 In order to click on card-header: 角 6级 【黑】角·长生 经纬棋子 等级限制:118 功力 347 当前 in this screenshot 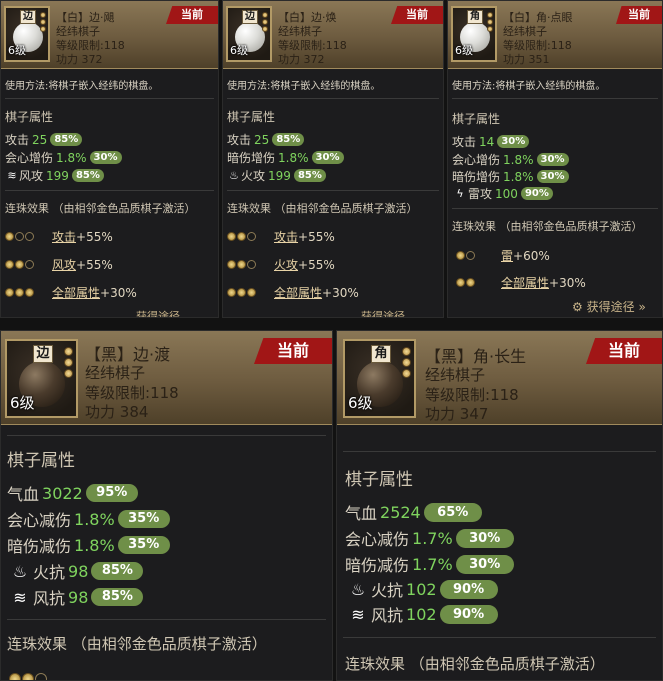, I will do `click(499, 378)`.